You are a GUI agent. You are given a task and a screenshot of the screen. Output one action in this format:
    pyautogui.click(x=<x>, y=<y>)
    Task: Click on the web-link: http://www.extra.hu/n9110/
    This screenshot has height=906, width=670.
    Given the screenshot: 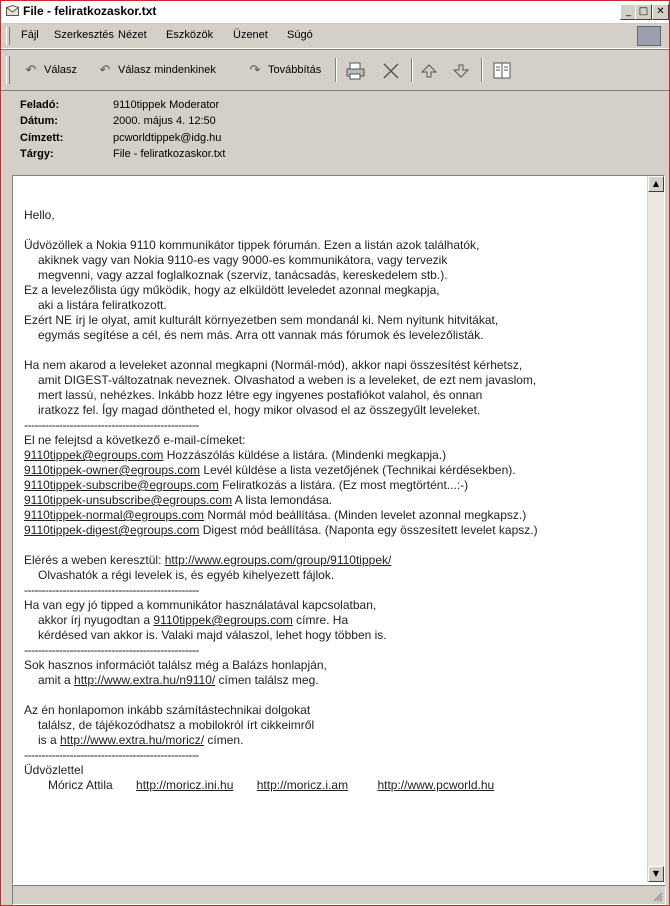 What is the action you would take?
    pyautogui.click(x=144, y=680)
    